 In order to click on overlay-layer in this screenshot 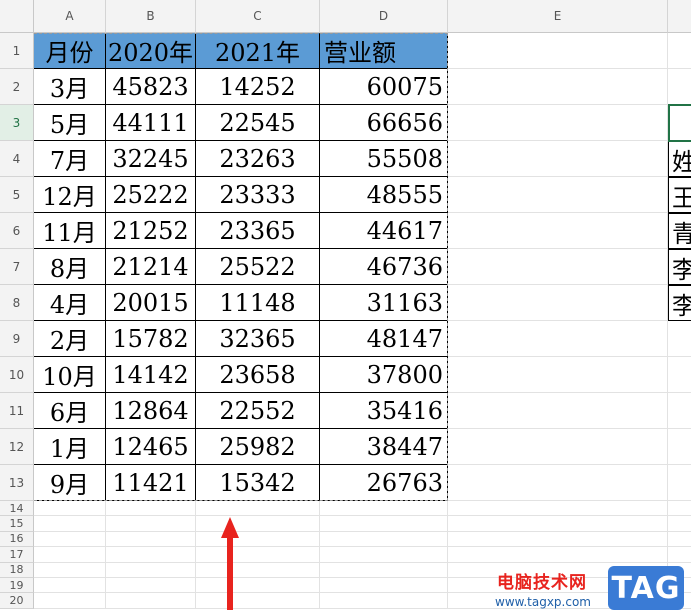, I will do `click(230, 563)`.